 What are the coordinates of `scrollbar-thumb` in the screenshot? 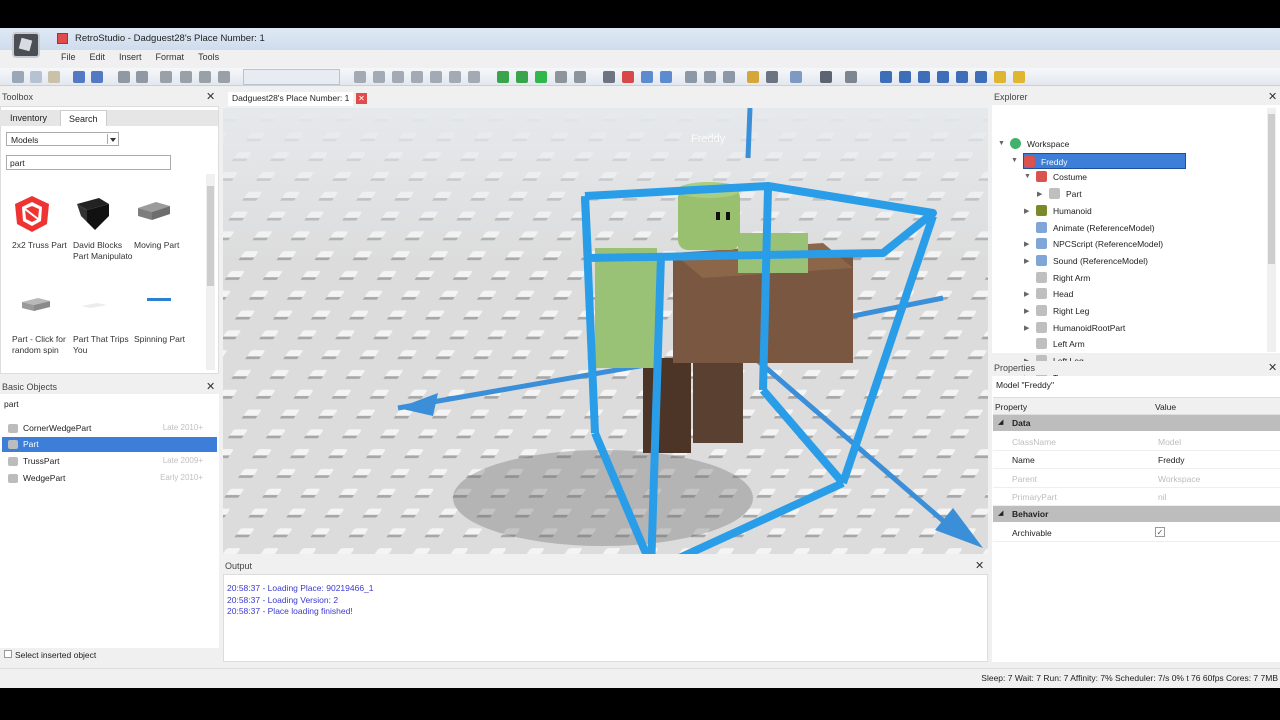 It's located at (210, 236).